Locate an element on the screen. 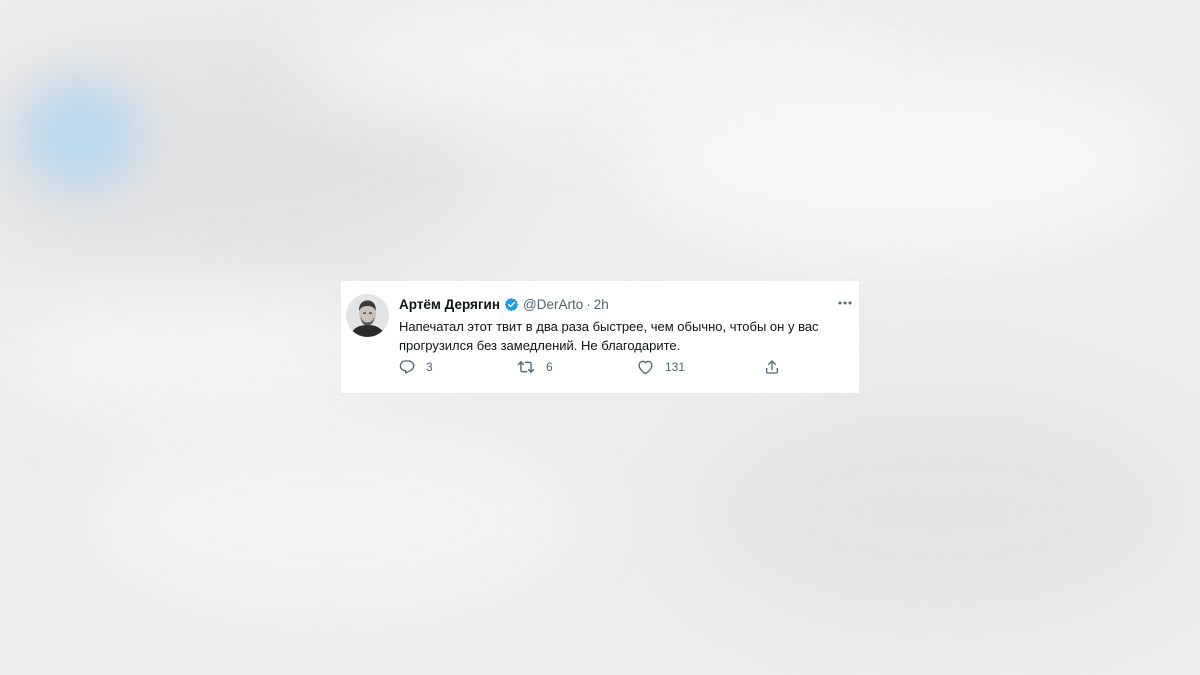 This screenshot has width=1200, height=675. tweet-header: Артём Дерягин @DerArto · 2h is located at coordinates (609, 304).